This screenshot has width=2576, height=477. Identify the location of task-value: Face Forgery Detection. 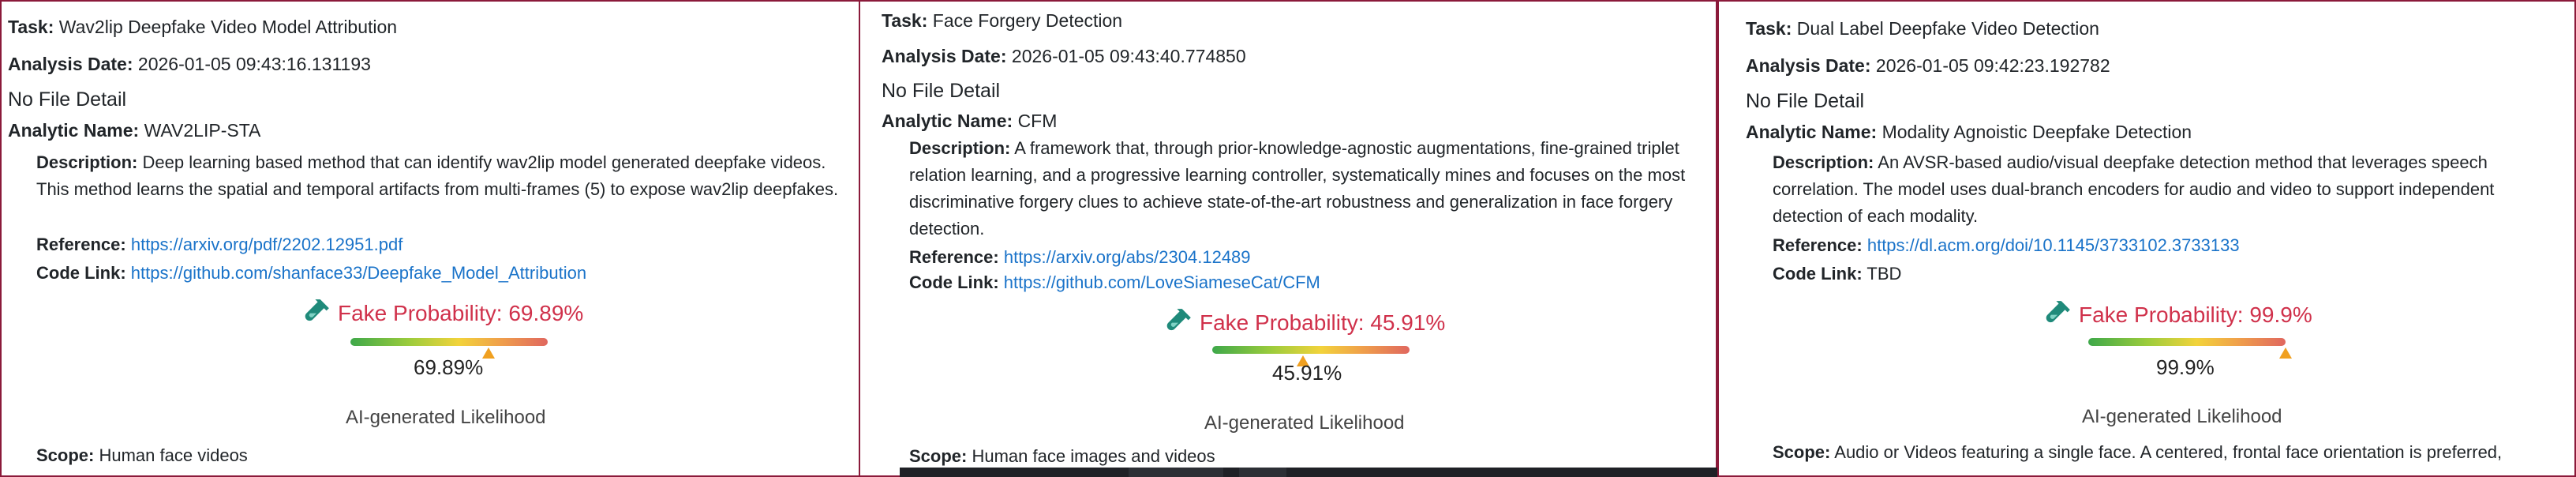
(1027, 20).